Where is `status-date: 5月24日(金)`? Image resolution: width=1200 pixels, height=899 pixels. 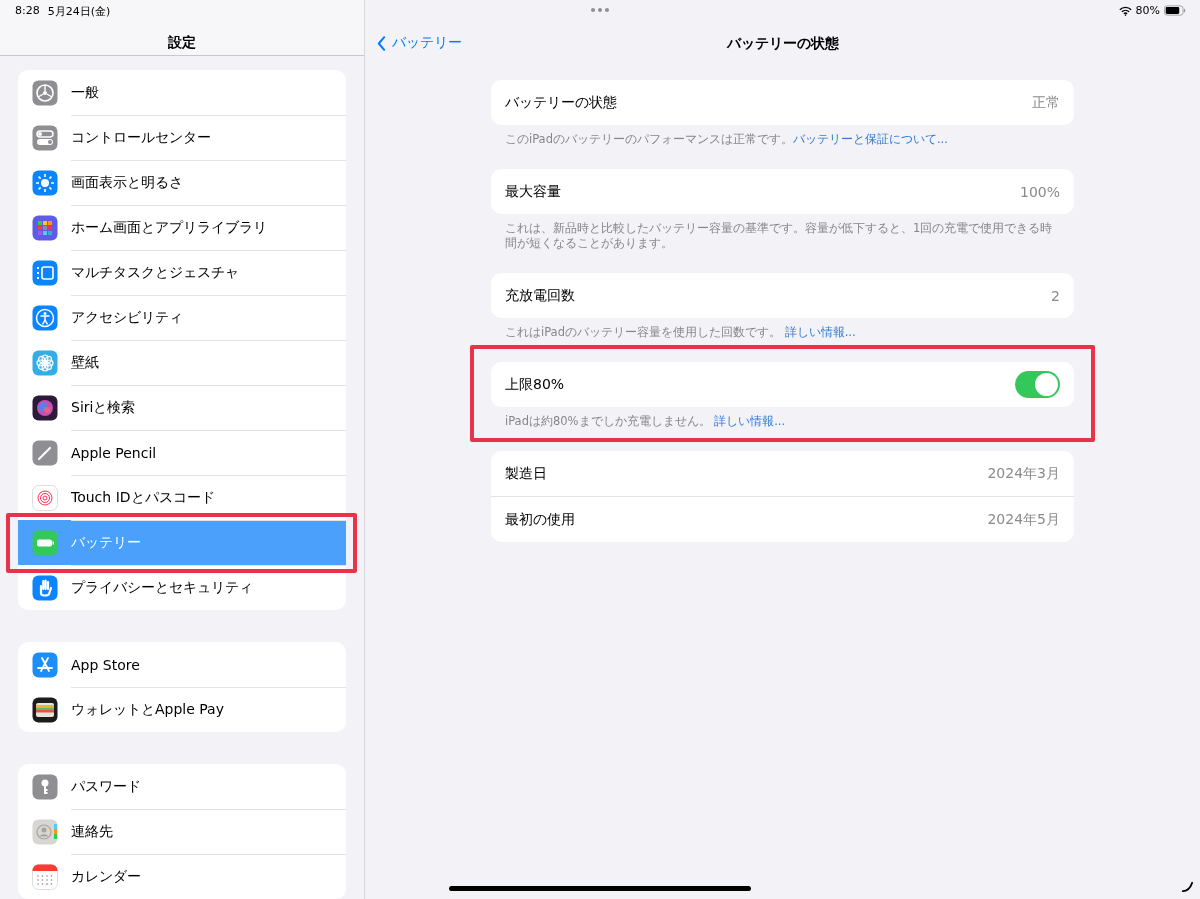 status-date: 5月24日(金) is located at coordinates (79, 11).